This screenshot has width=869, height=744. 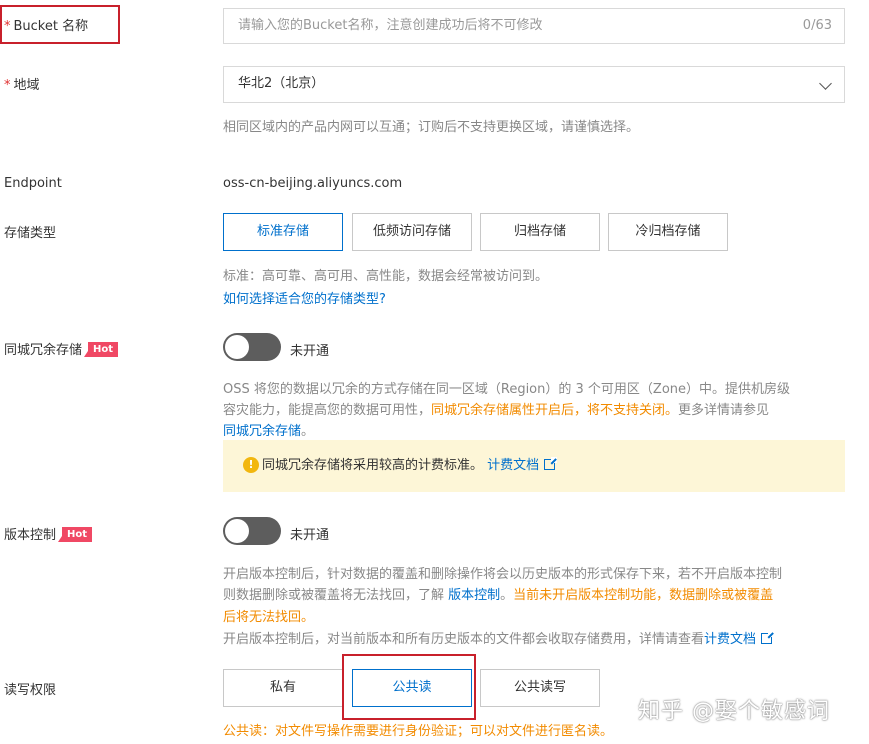 What do you see at coordinates (409, 687) in the screenshot?
I see `annotation-box-public-read` at bounding box center [409, 687].